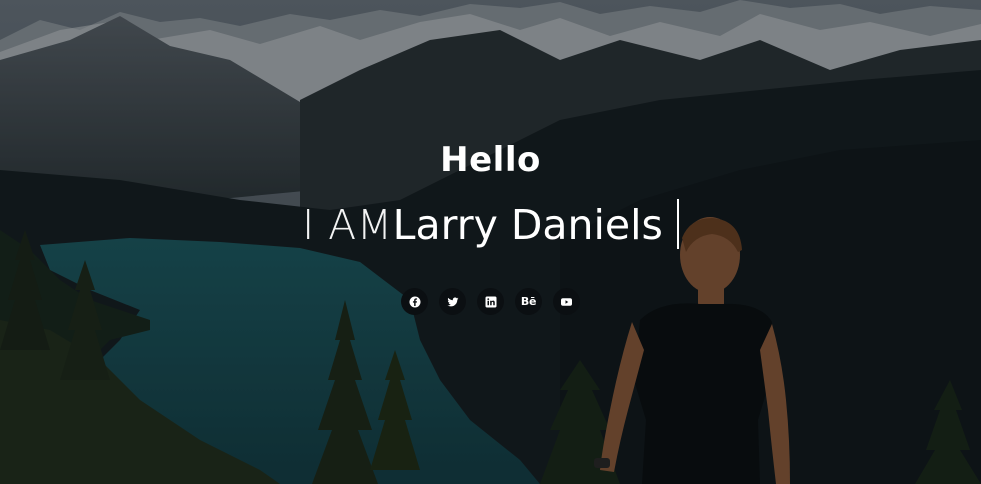 The width and height of the screenshot is (981, 484). I want to click on youtube-button, so click(566, 301).